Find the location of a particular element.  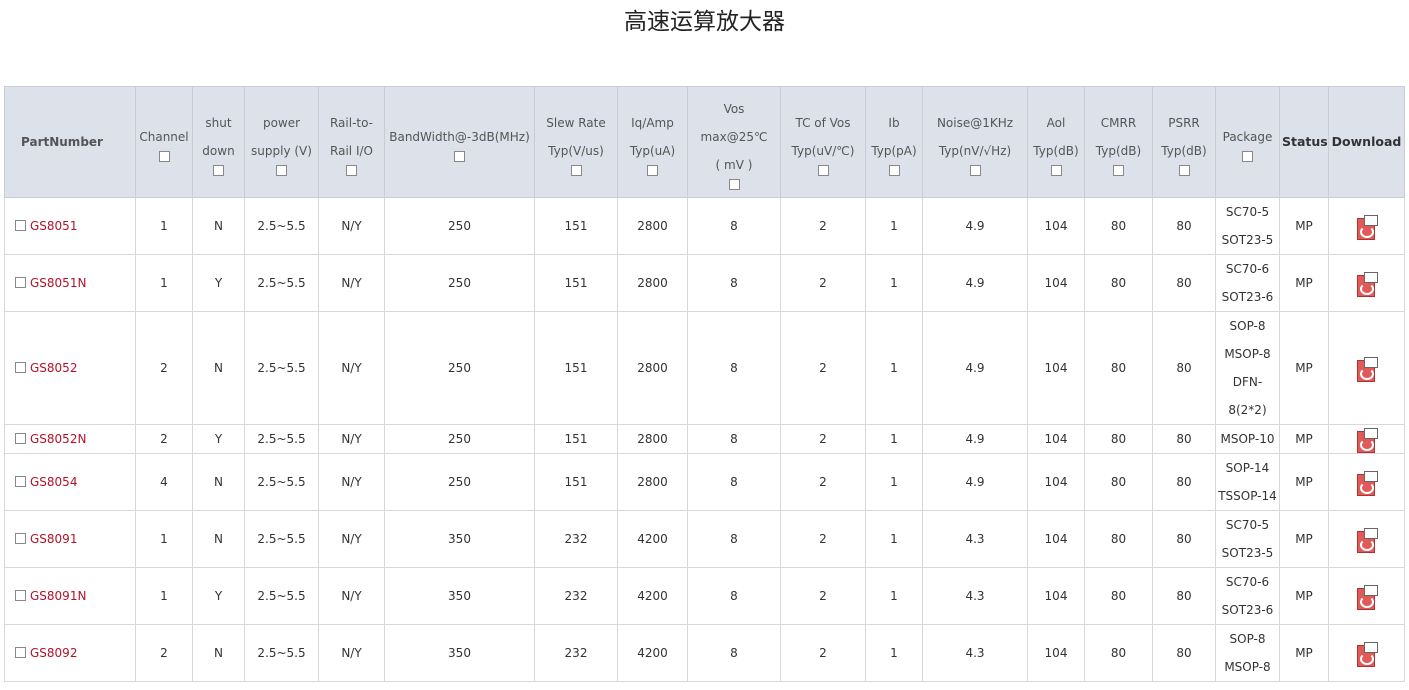

filter-checkbox-iq is located at coordinates (652, 170).